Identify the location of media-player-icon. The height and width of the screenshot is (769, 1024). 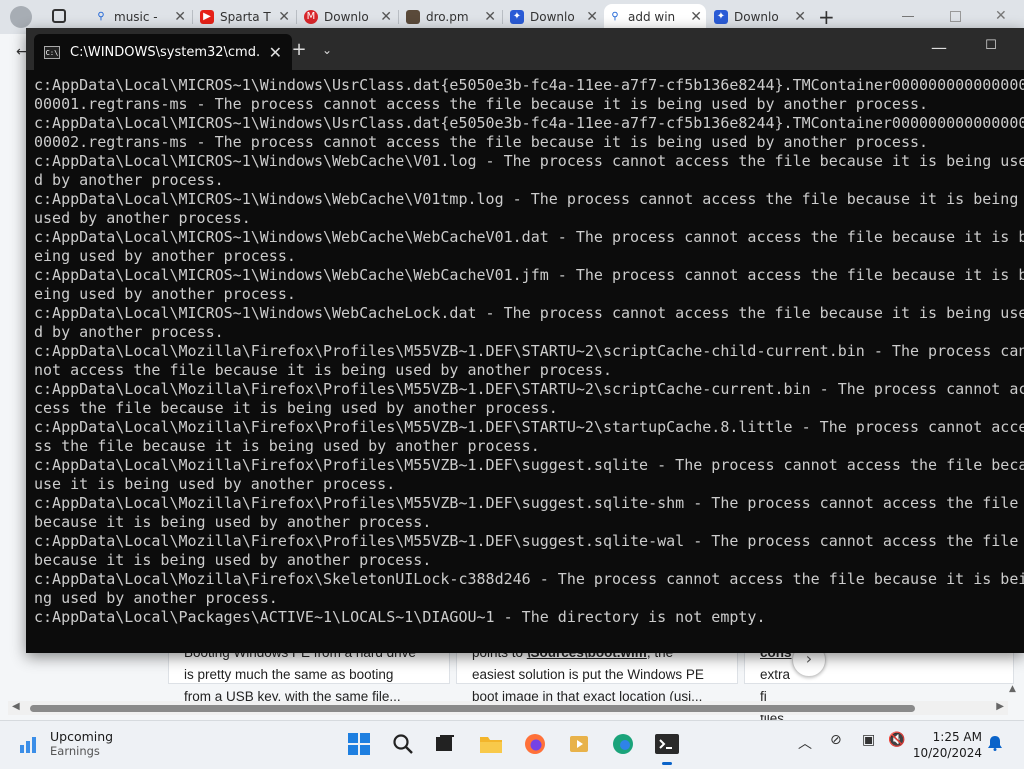
(579, 744).